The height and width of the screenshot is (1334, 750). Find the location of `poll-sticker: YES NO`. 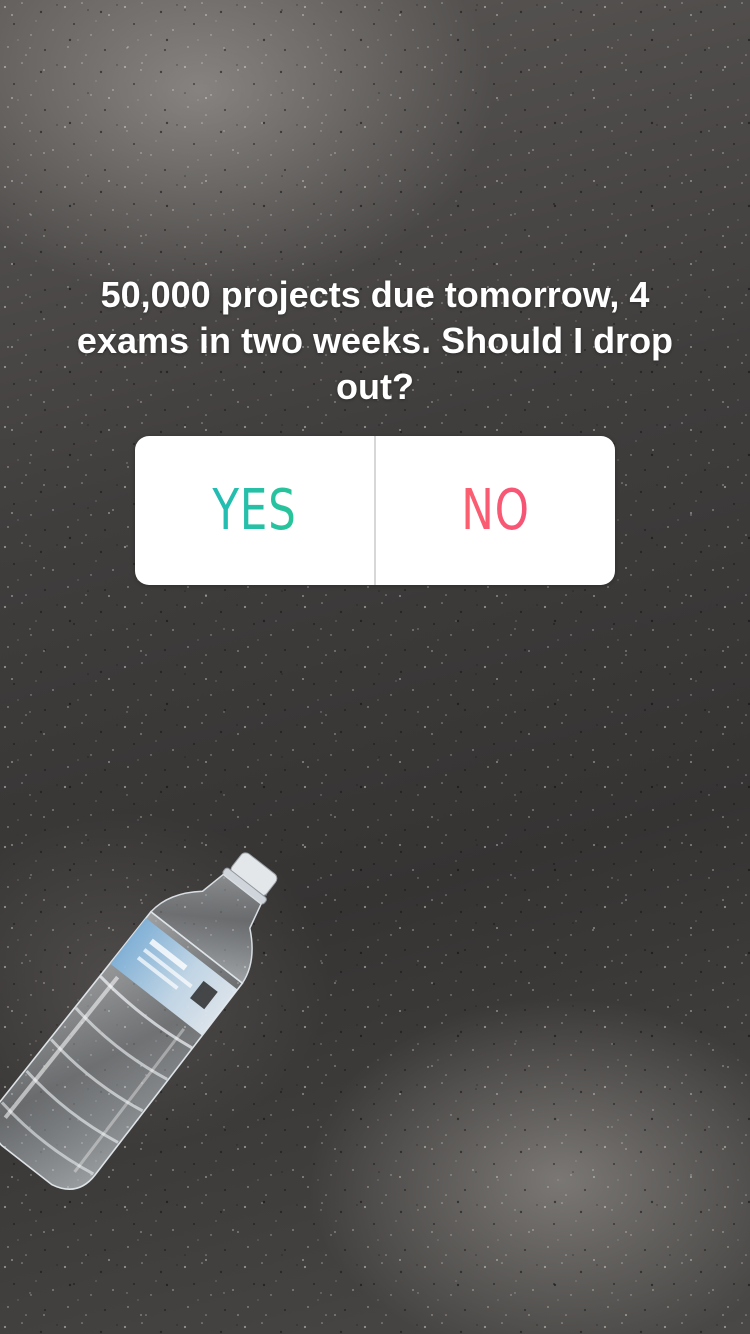

poll-sticker: YES NO is located at coordinates (375, 510).